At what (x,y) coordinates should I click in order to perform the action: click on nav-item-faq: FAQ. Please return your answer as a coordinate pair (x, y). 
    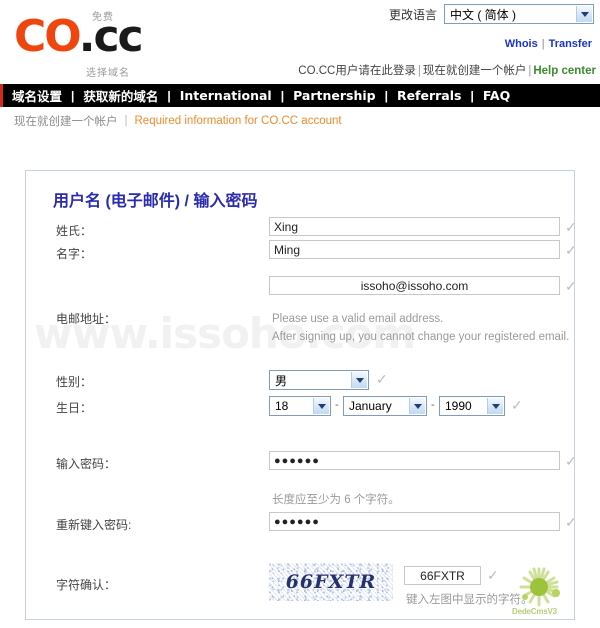
    Looking at the image, I should click on (496, 95).